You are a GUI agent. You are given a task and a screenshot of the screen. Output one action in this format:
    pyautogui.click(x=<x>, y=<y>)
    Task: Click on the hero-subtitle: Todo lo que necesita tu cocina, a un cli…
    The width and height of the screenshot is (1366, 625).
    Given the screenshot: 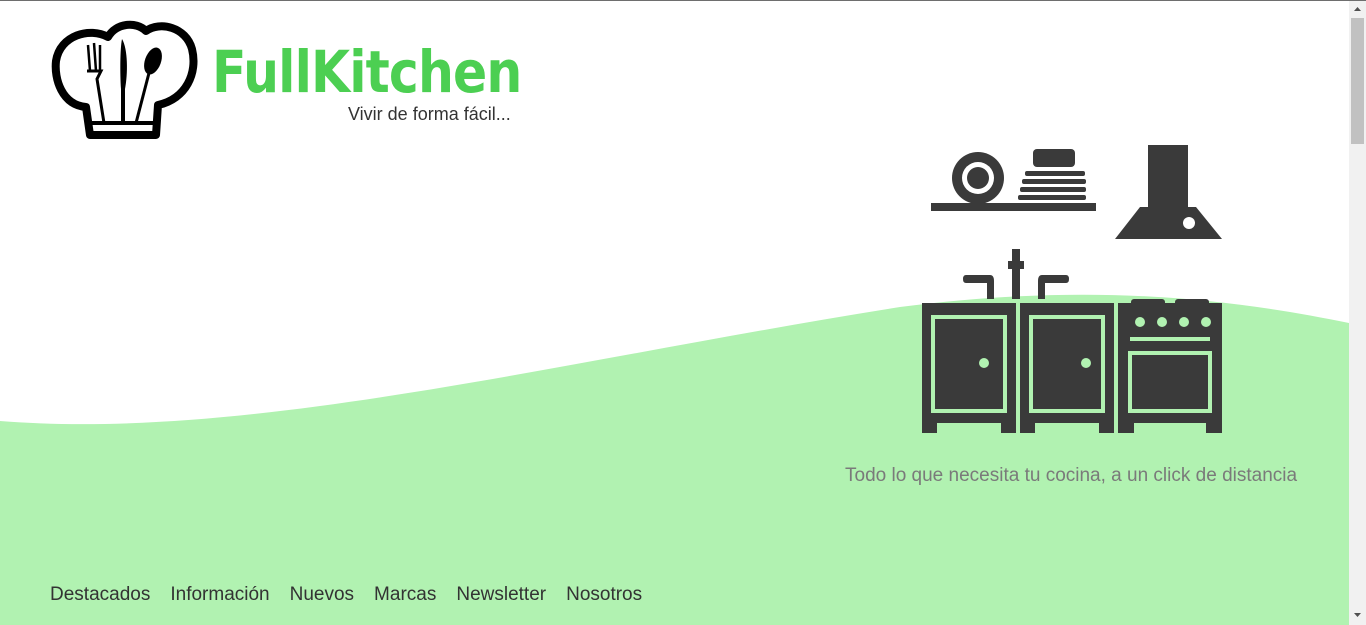 What is the action you would take?
    pyautogui.click(x=1071, y=475)
    